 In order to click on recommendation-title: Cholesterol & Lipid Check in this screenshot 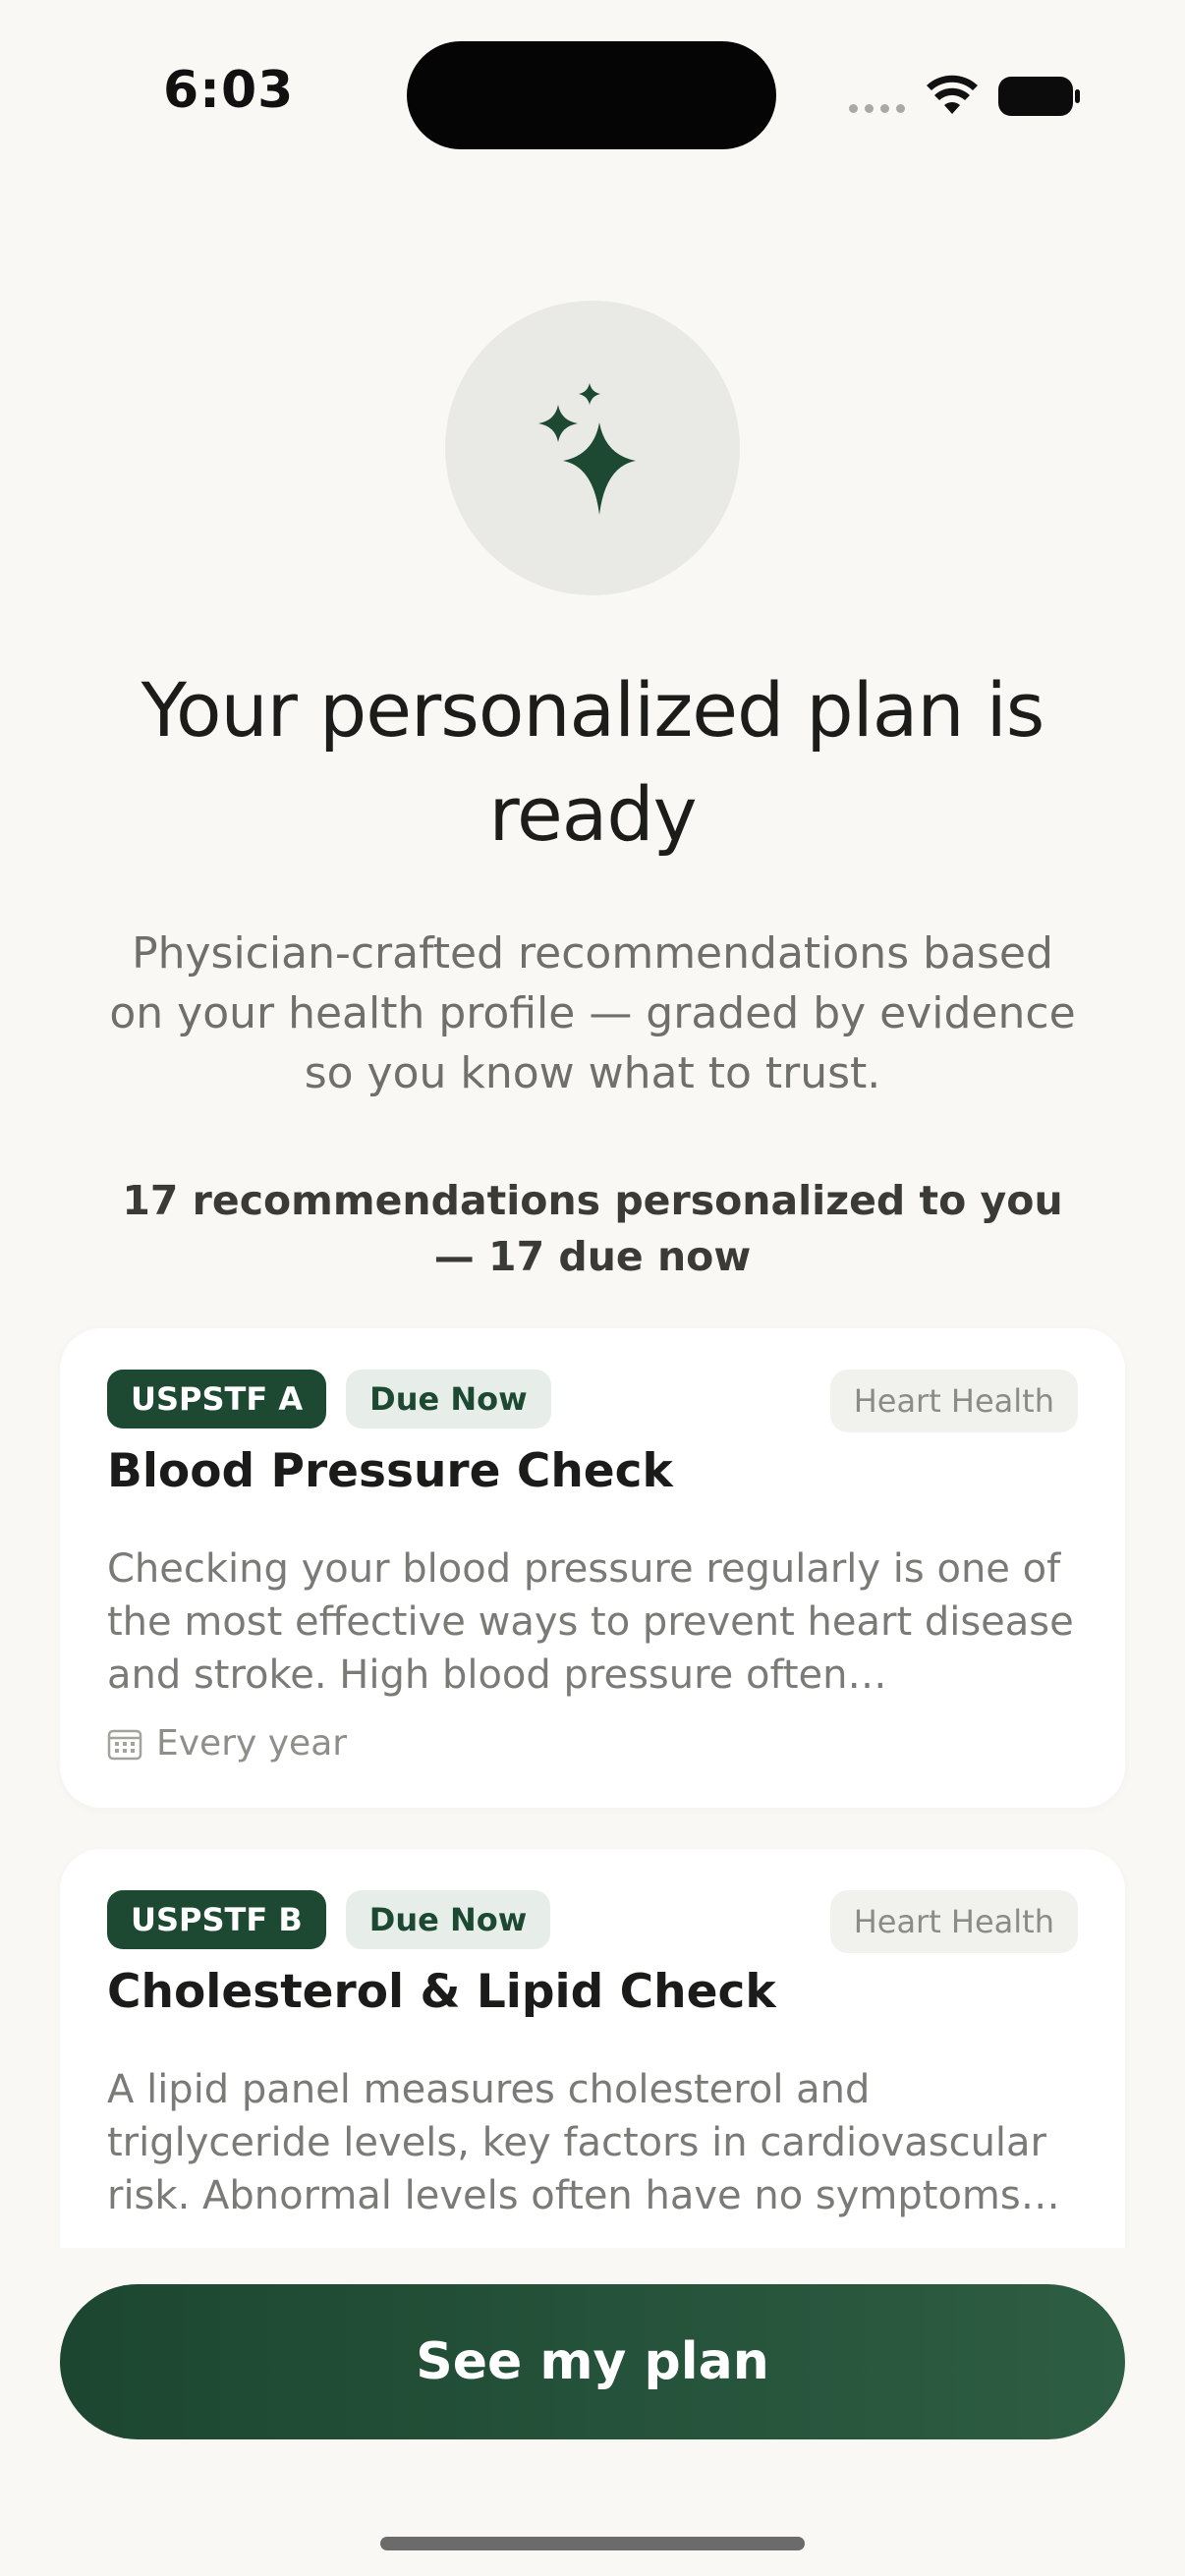, I will do `click(442, 1992)`.